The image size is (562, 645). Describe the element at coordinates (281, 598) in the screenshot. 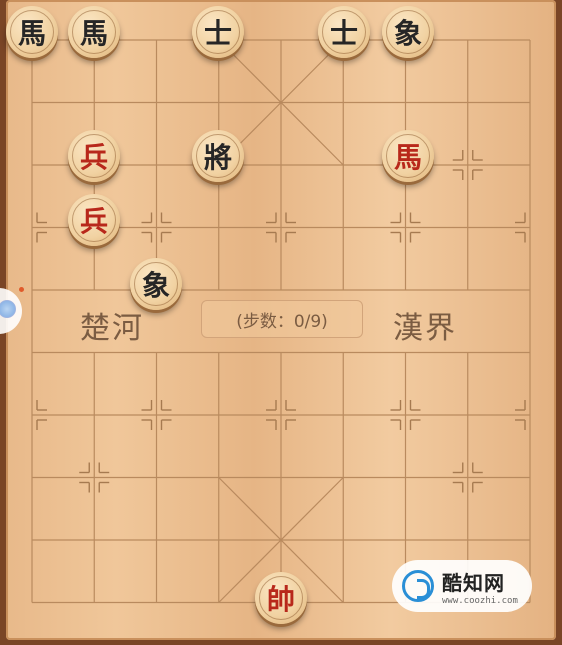

I see `red-general-piece: 帥` at that location.